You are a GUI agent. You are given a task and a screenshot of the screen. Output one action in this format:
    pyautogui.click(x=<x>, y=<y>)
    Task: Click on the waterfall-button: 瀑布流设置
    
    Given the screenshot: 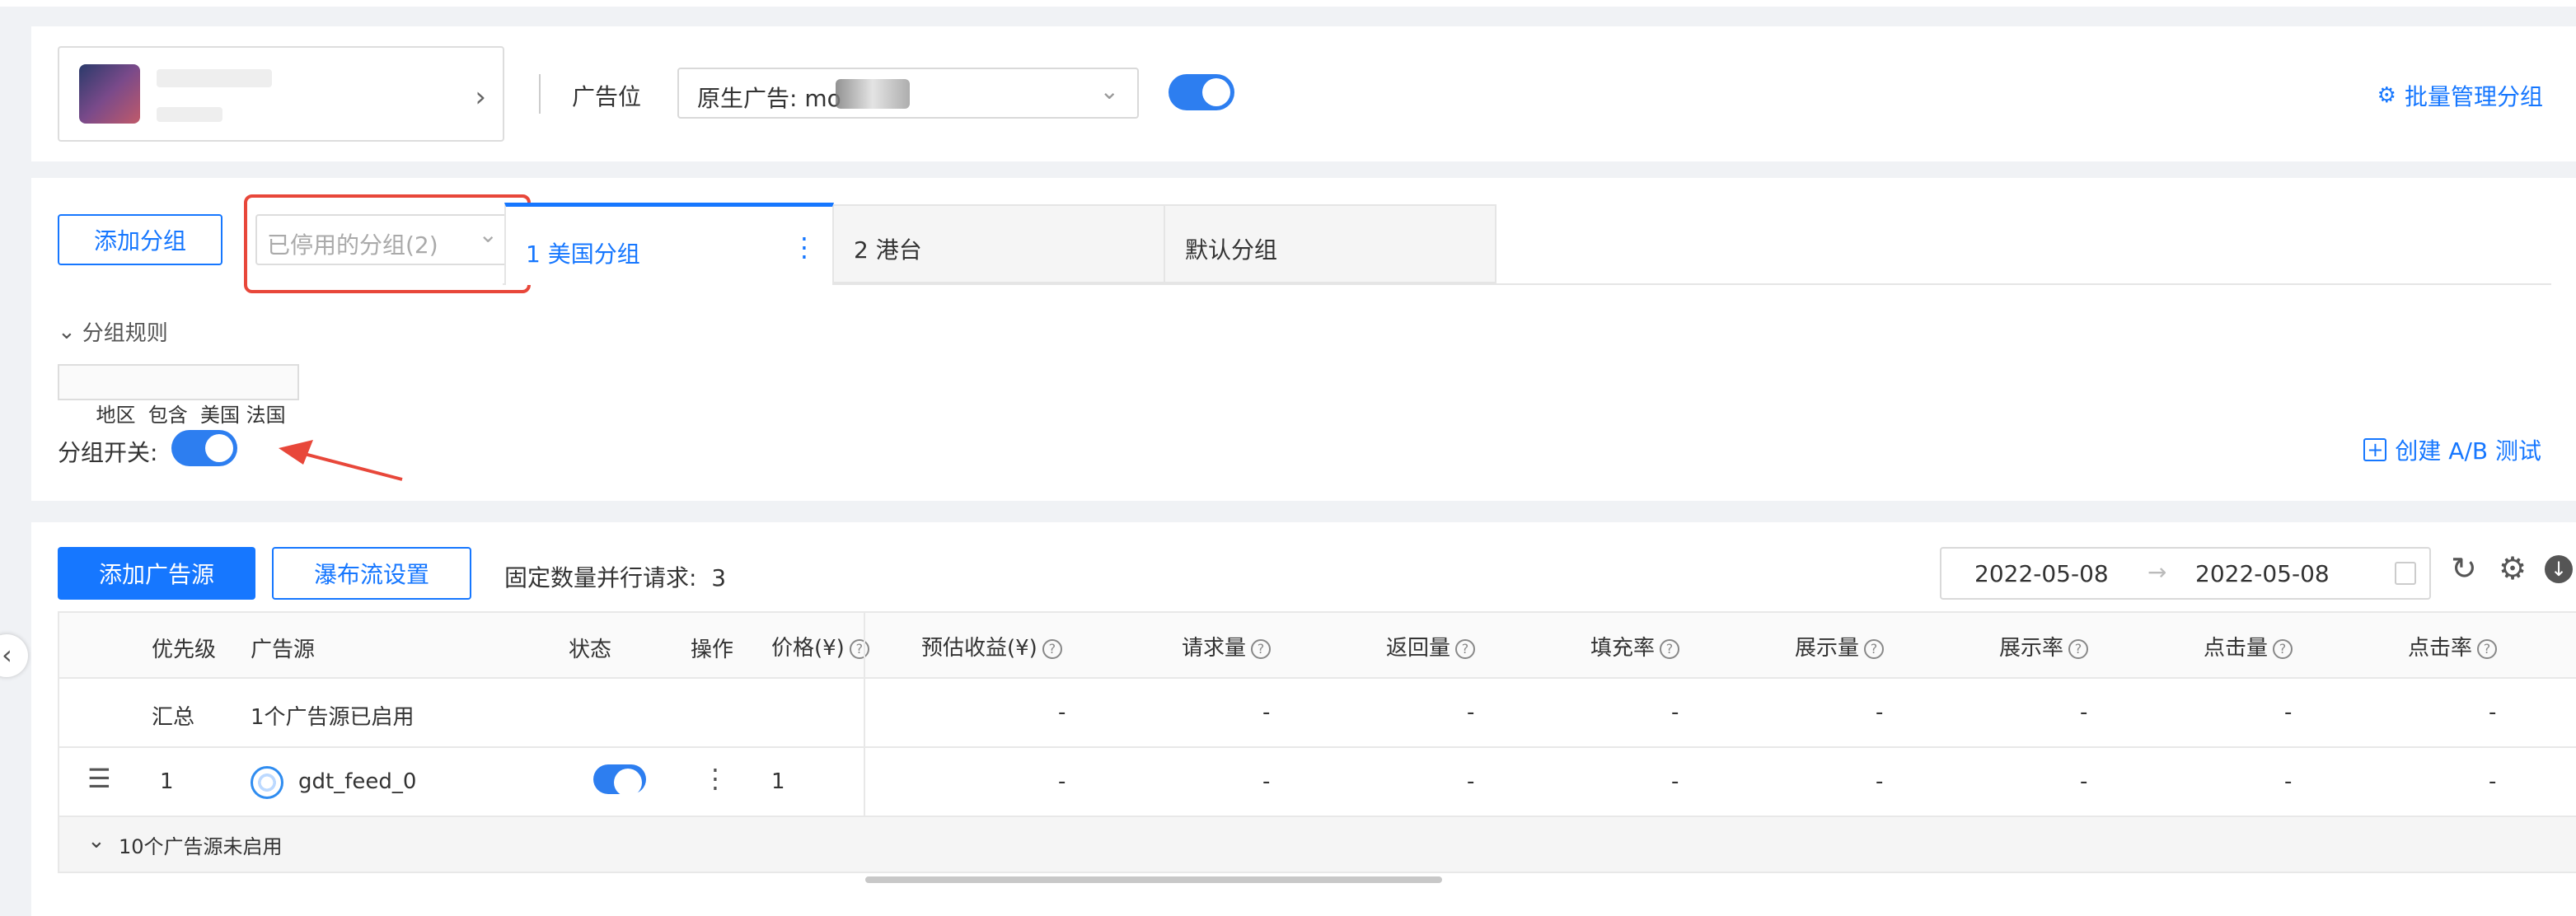 What is the action you would take?
    pyautogui.click(x=371, y=573)
    